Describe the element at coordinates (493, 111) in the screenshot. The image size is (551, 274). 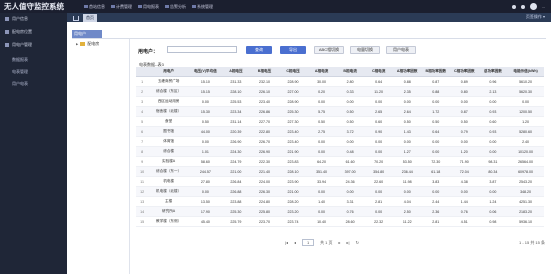
I see `table-cell: 0.93` at that location.